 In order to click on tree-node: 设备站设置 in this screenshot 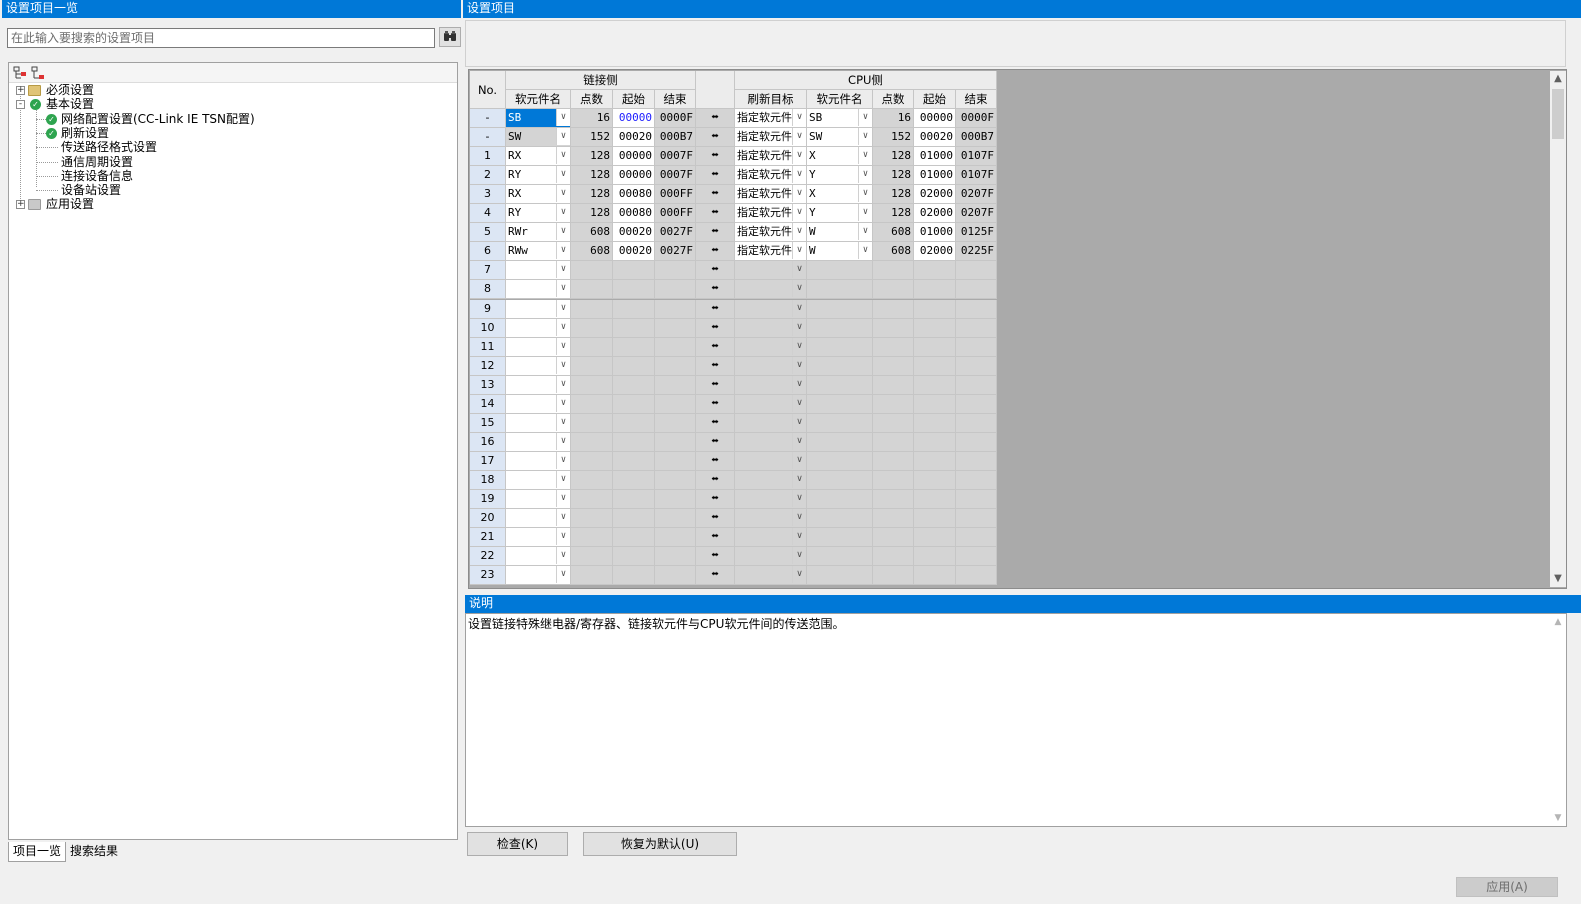, I will do `click(229, 190)`.